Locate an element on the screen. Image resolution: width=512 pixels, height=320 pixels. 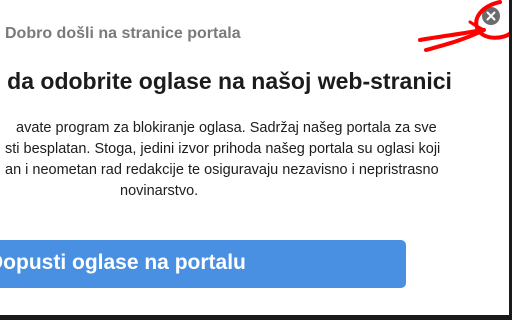
close-button is located at coordinates (491, 16).